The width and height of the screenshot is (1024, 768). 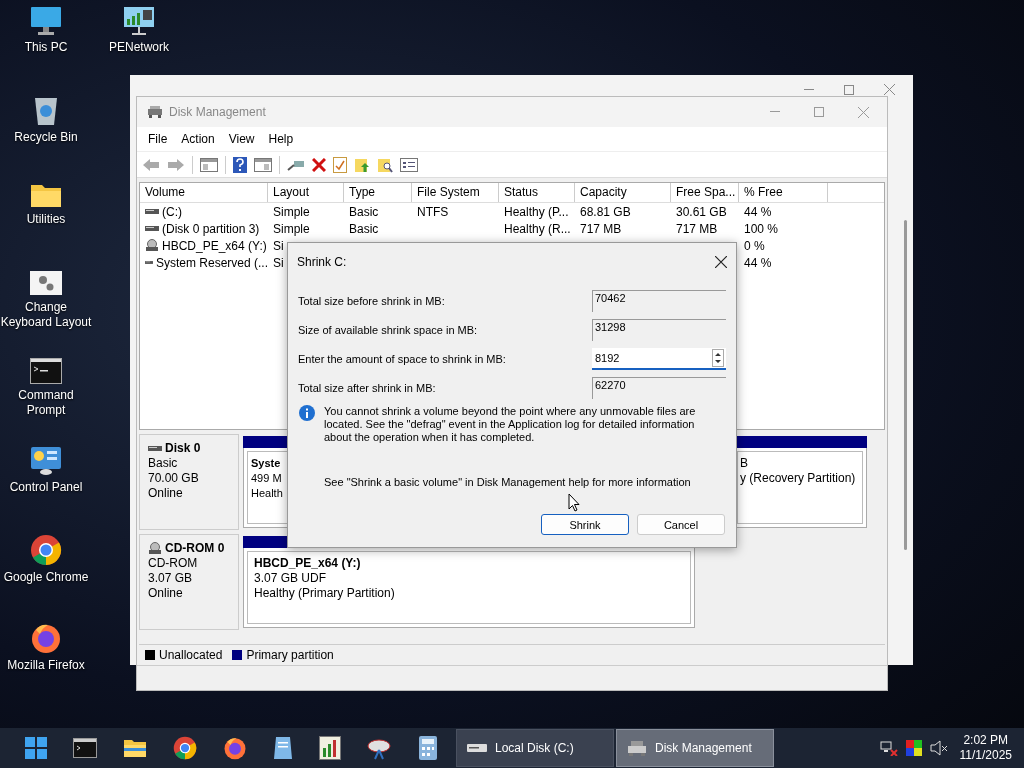 I want to click on console-tree-icon, so click(x=209, y=164).